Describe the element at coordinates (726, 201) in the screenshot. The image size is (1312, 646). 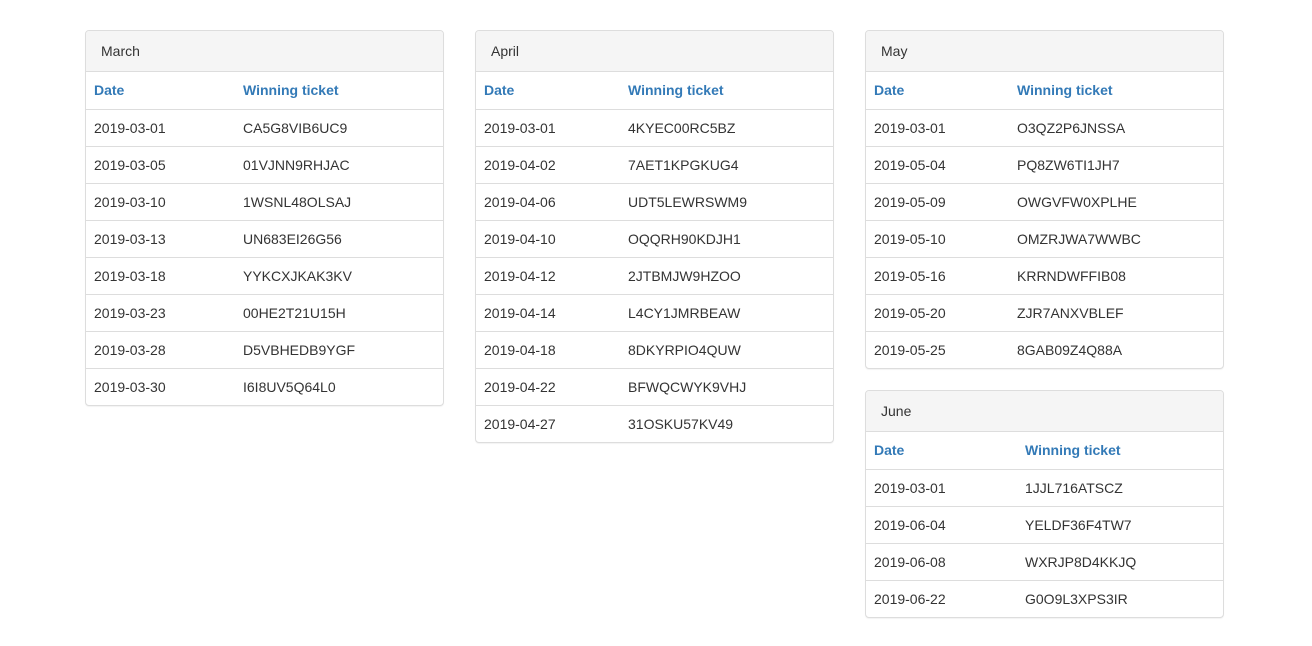
I see `ticket-cell: UDT5LEWRSWM9` at that location.